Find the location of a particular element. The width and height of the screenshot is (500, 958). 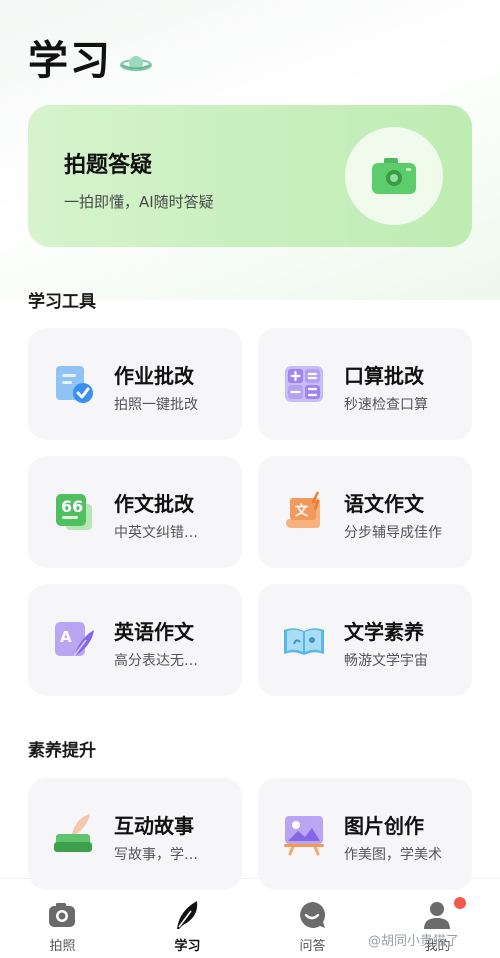

literacy-section-title: 素养提升 is located at coordinates (62, 751).